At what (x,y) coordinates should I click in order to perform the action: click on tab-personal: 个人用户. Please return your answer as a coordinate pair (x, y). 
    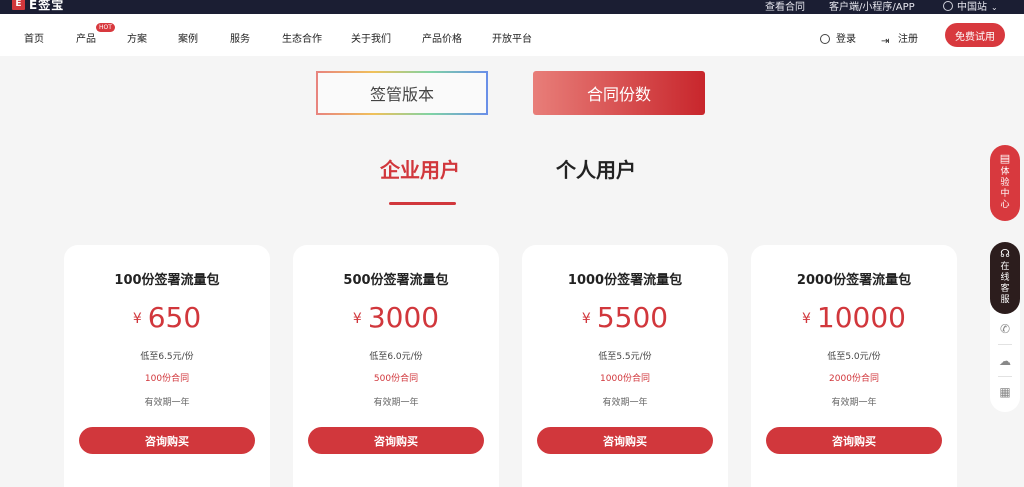
    Looking at the image, I should click on (596, 168).